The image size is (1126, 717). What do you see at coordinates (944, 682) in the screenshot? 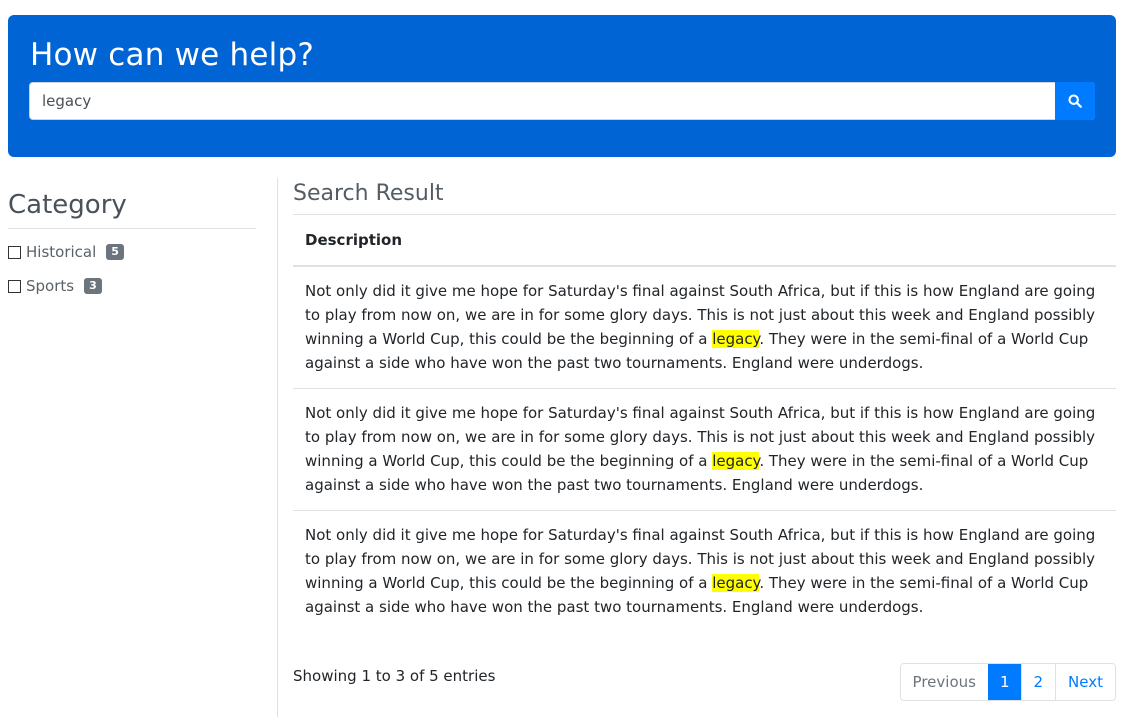
I see `previous-page-button: Previous` at bounding box center [944, 682].